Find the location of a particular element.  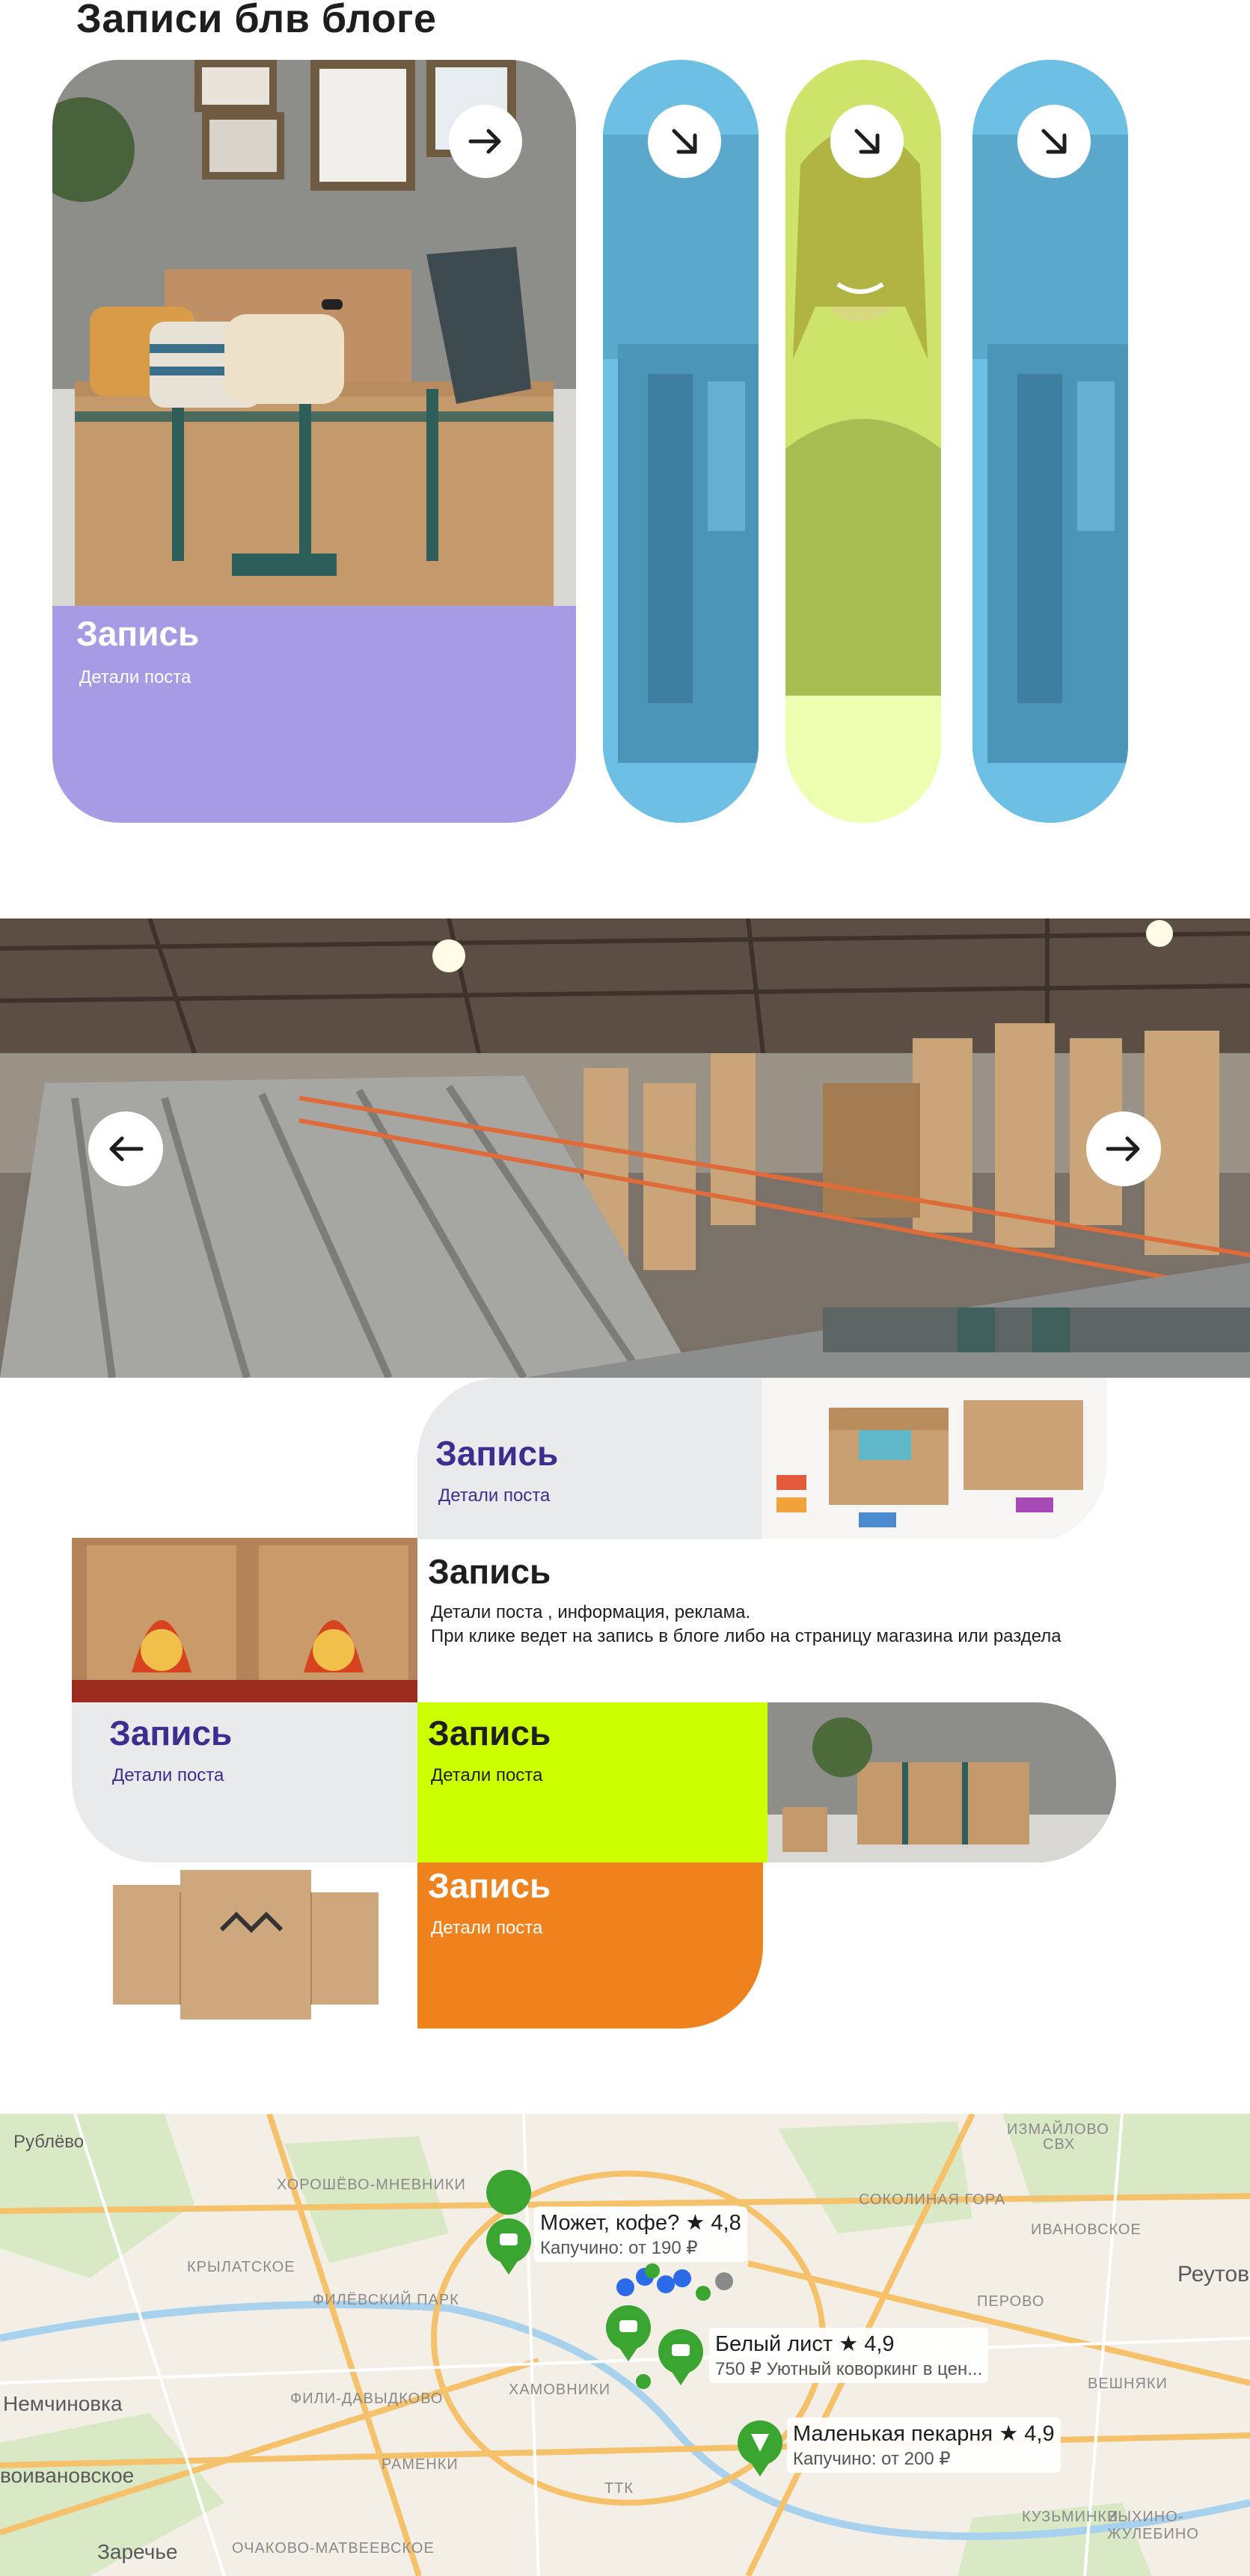

hero-prev-button is located at coordinates (125, 1148).